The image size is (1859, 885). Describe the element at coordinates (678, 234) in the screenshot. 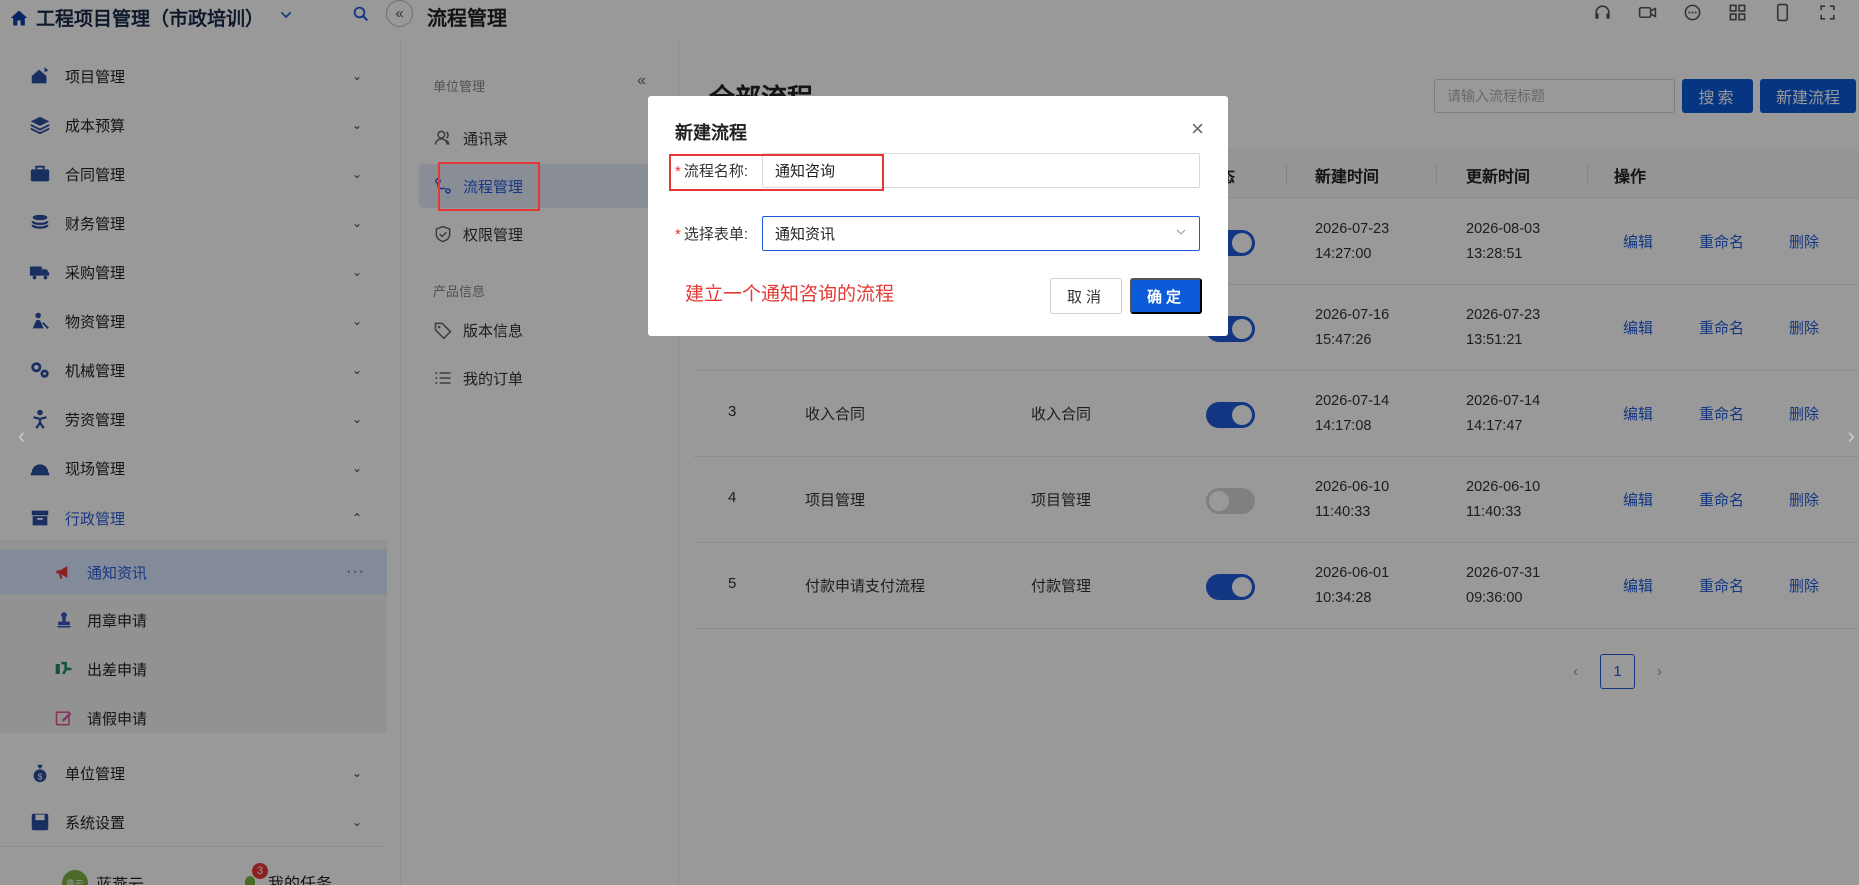

I see `required-mark: *` at that location.